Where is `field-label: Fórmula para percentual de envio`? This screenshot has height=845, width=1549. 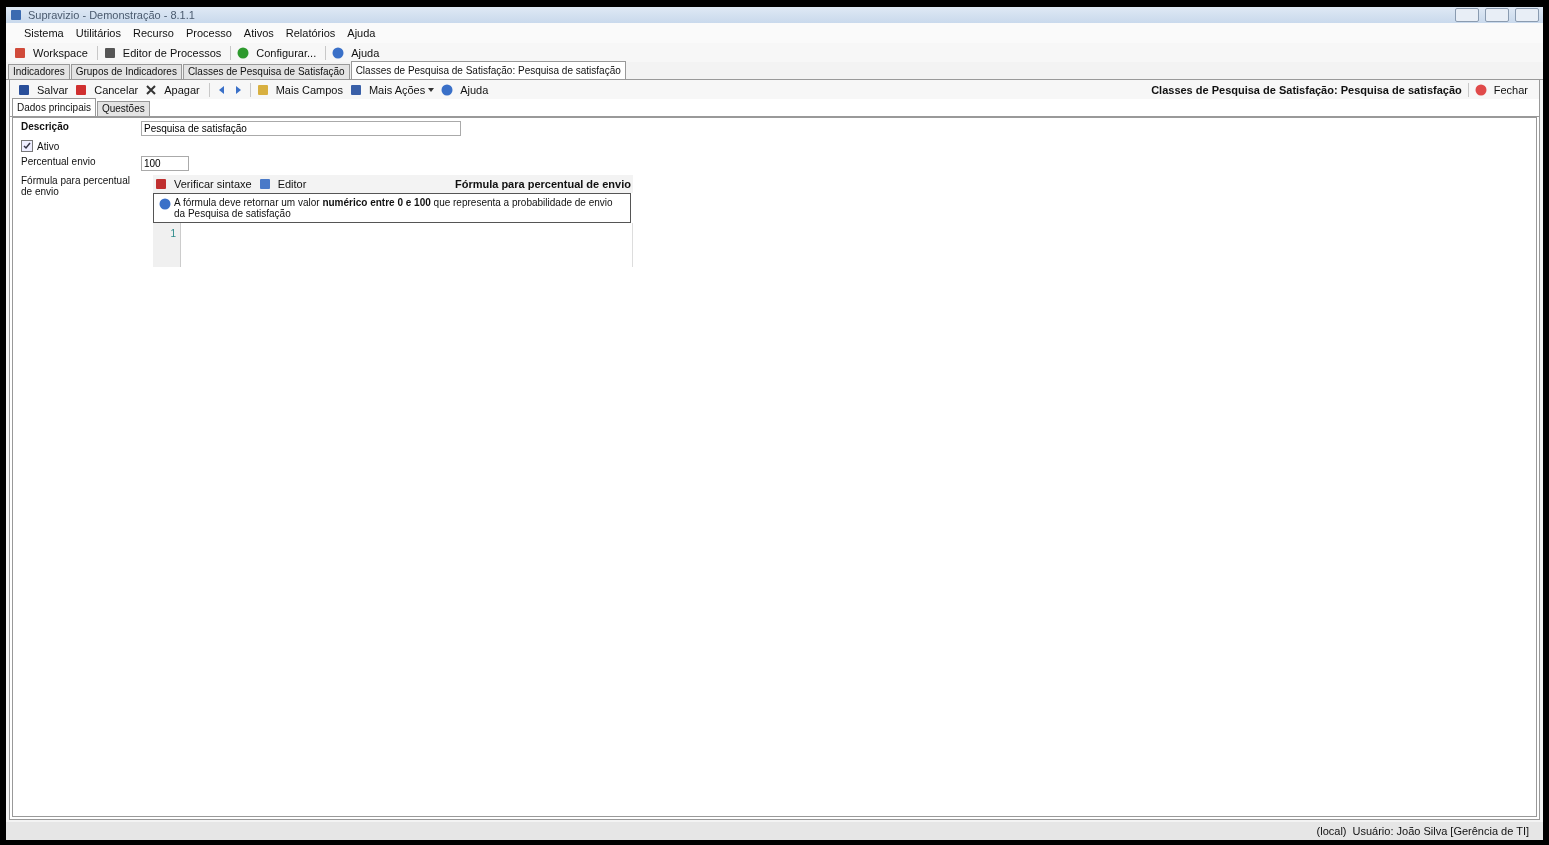
field-label: Fórmula para percentual de envio is located at coordinates (76, 187).